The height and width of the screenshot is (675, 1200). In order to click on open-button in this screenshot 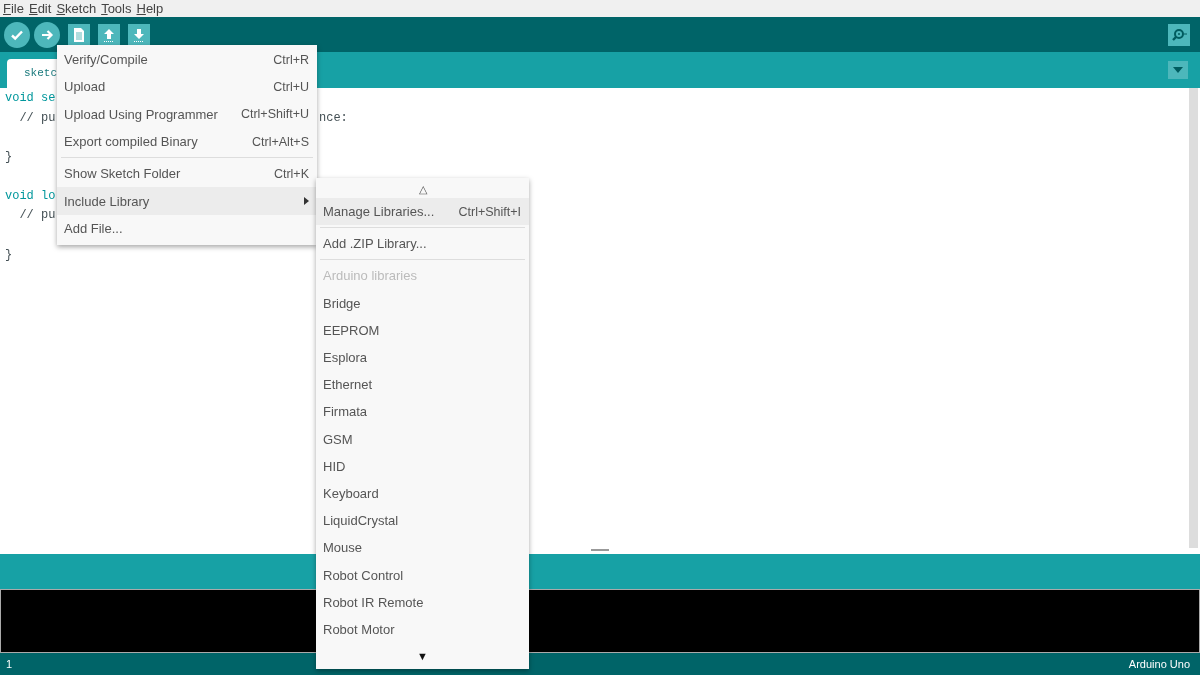, I will do `click(109, 34)`.